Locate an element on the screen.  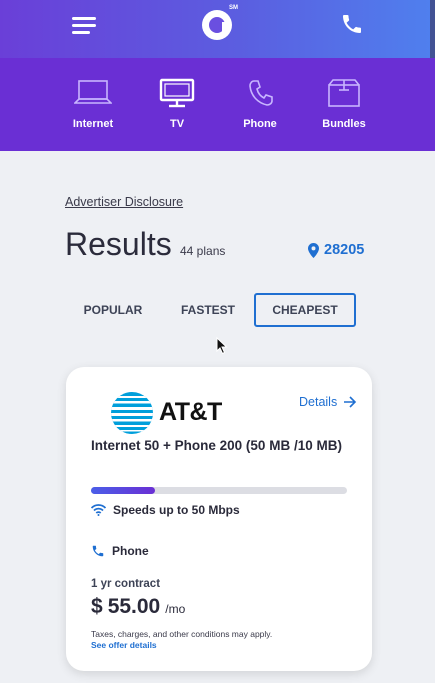
box-icon is located at coordinates (344, 93).